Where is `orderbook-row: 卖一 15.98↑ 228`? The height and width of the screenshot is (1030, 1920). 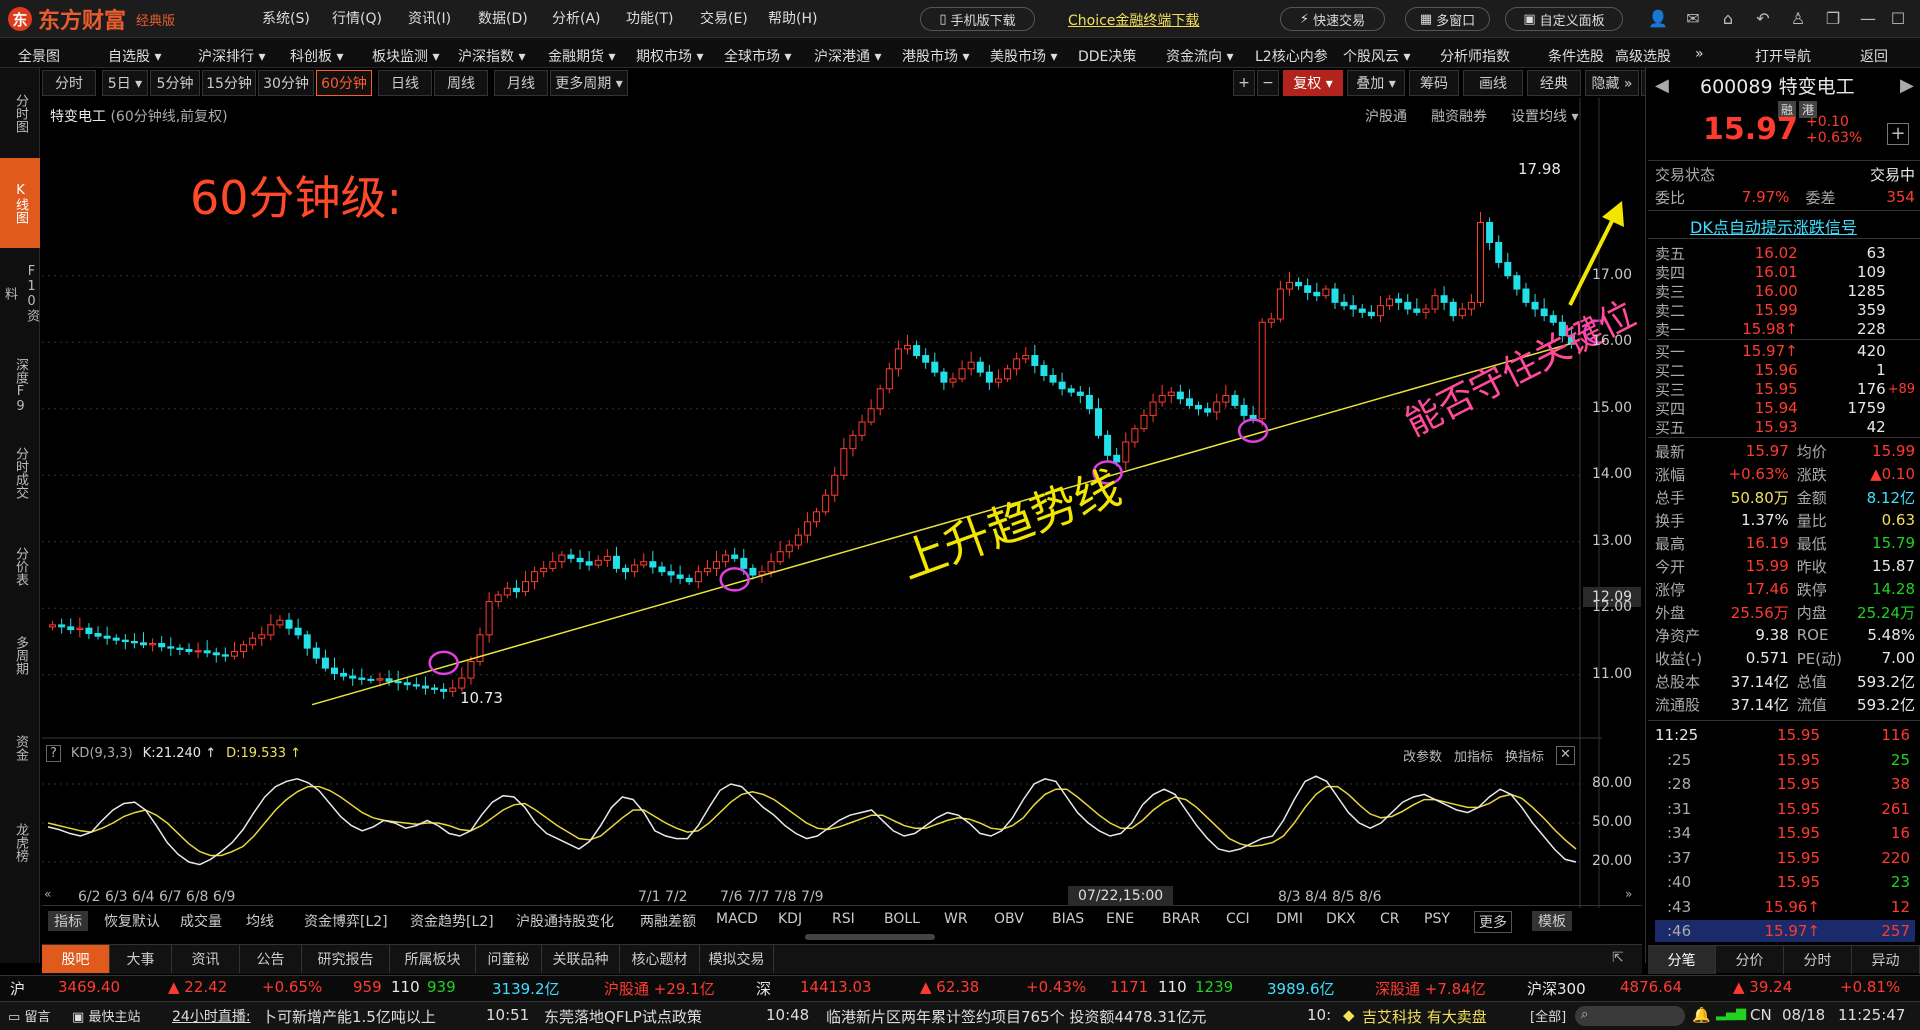
orderbook-row: 卖一 15.98↑ 228 is located at coordinates (1785, 329).